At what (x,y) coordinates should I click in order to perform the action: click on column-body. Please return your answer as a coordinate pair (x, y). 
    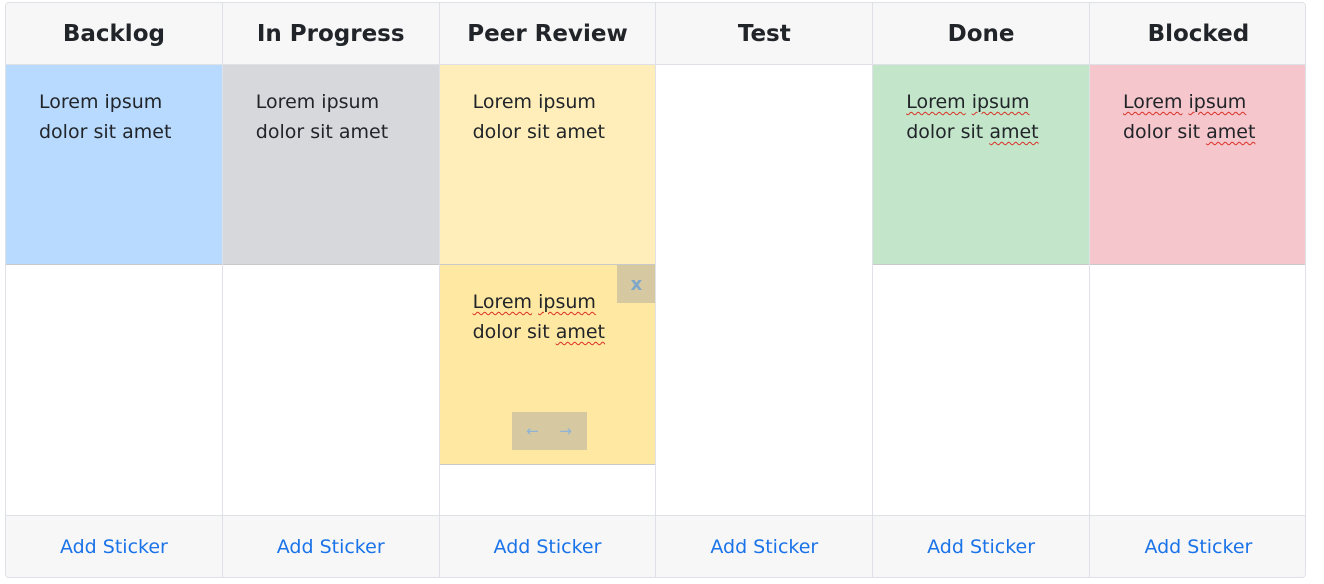
    Looking at the image, I should click on (764, 290).